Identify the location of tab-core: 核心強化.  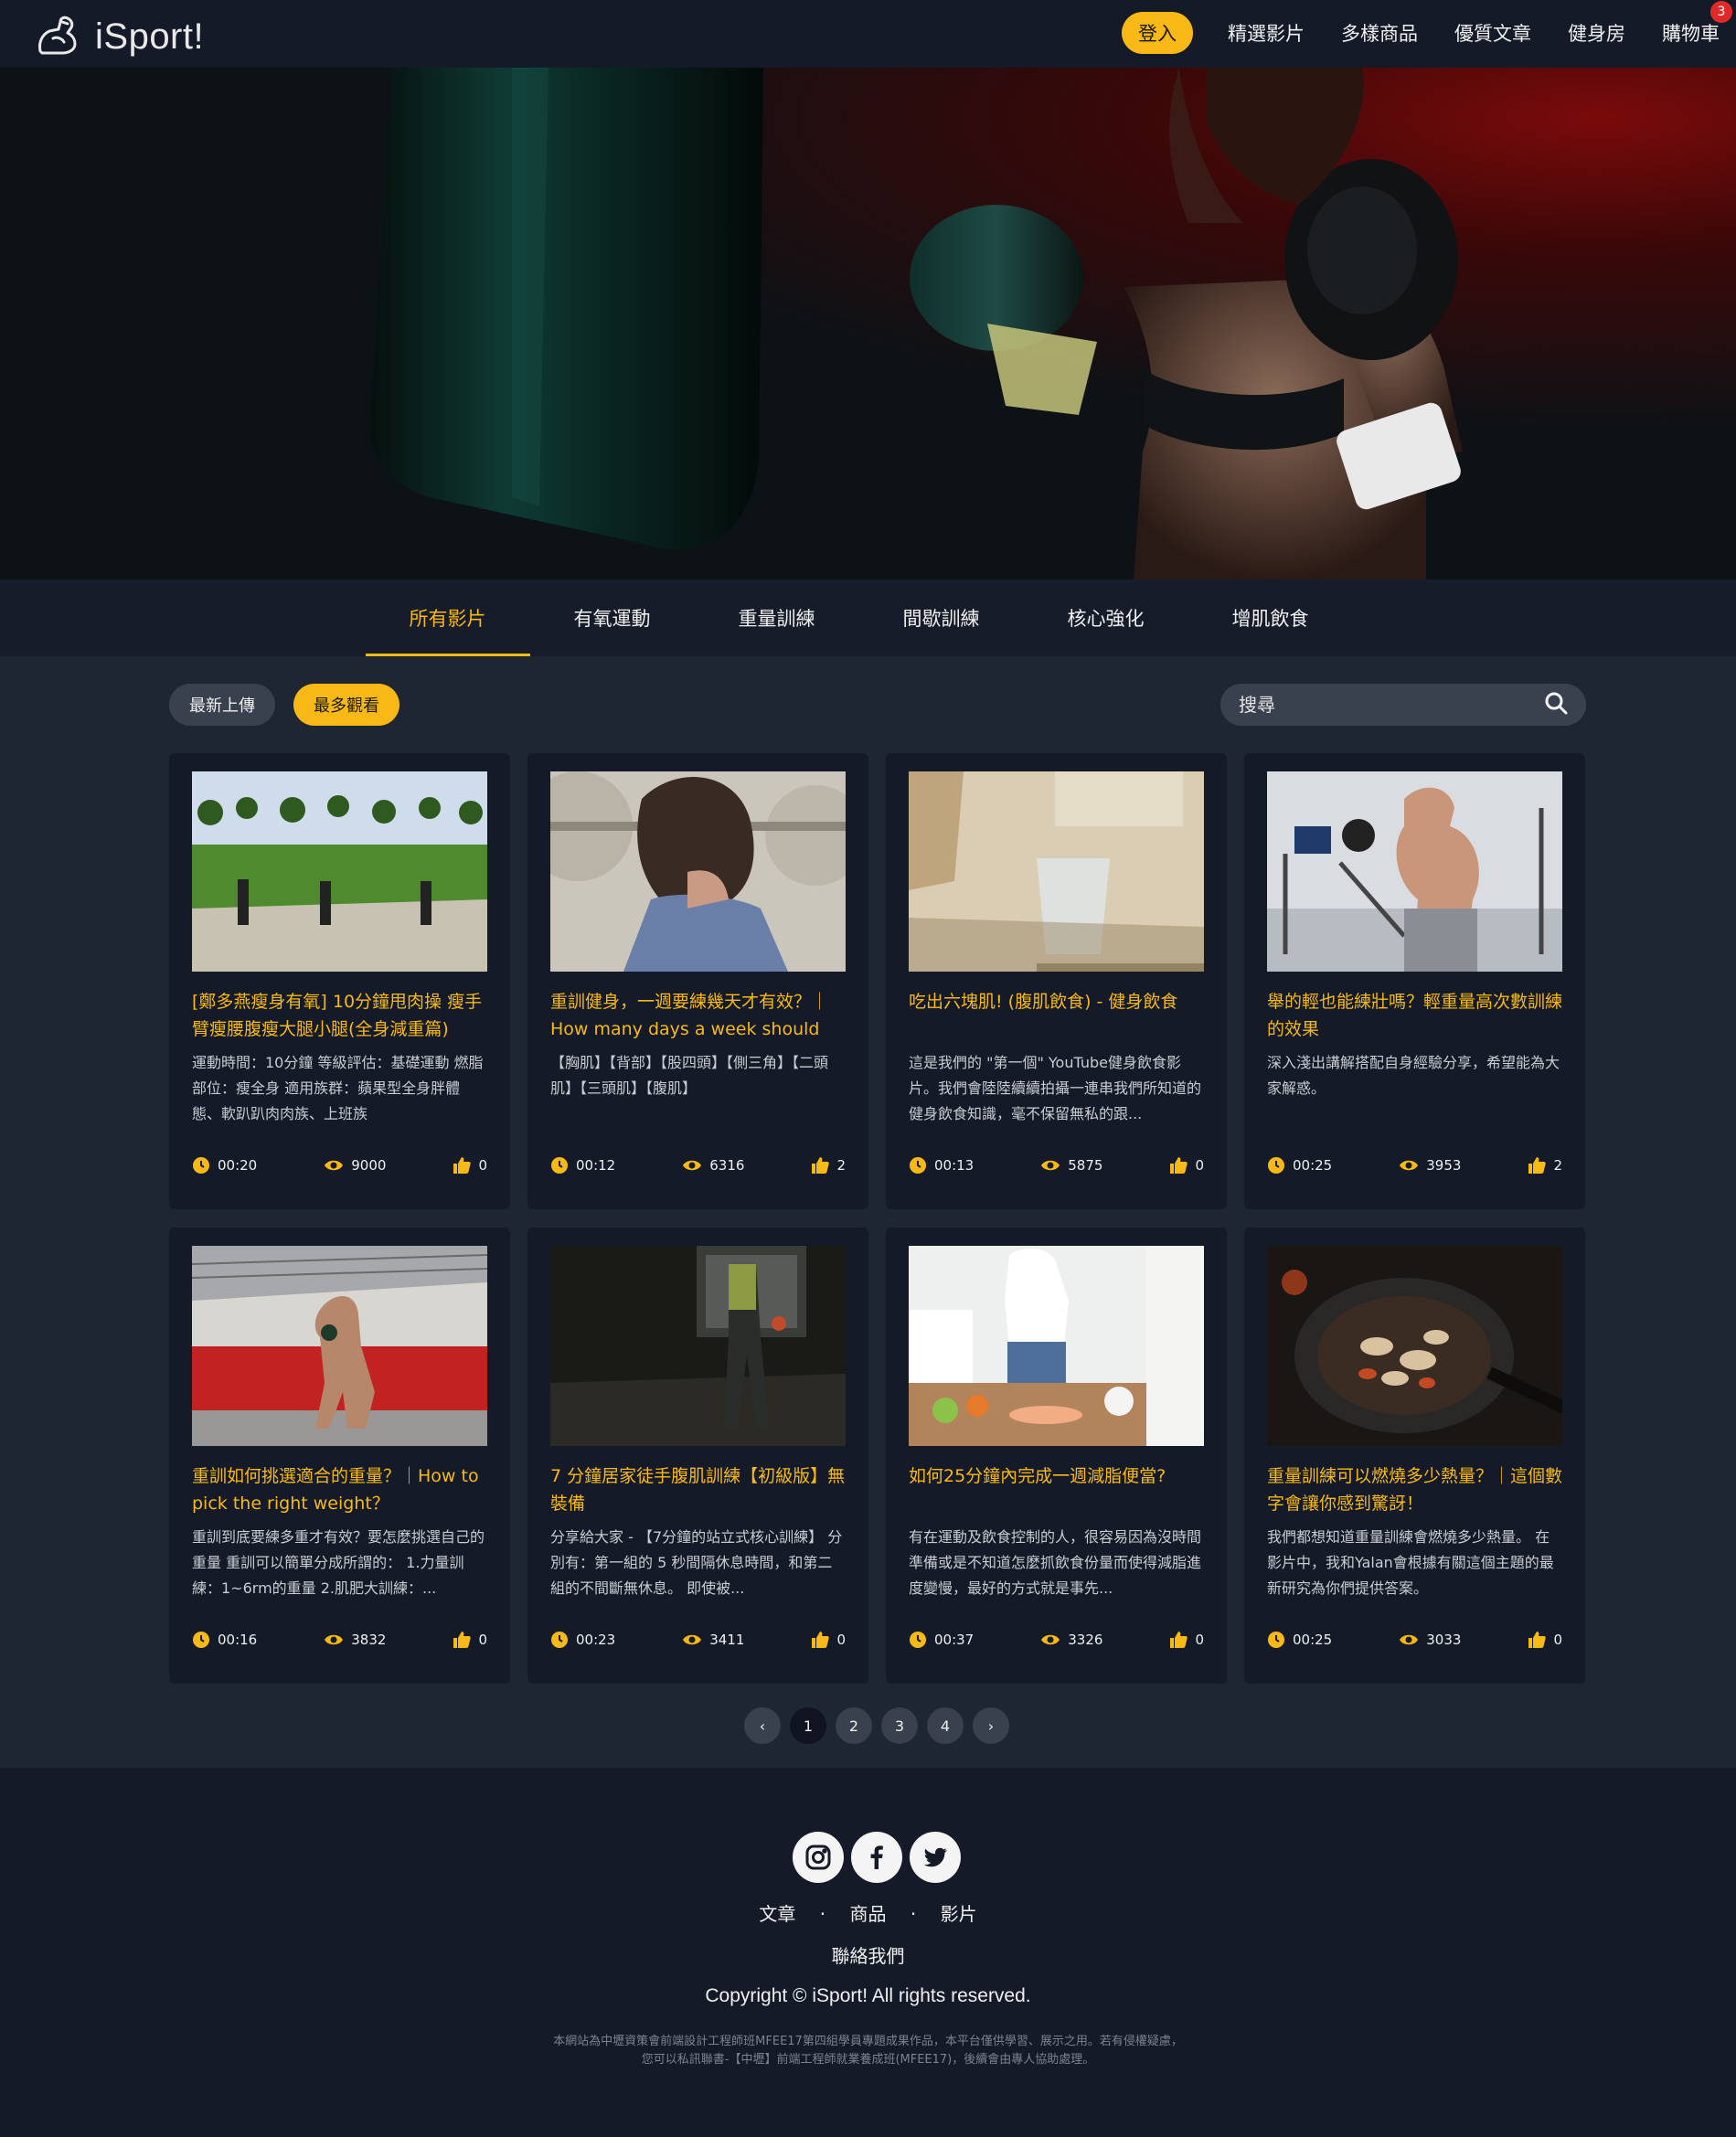
(1106, 617).